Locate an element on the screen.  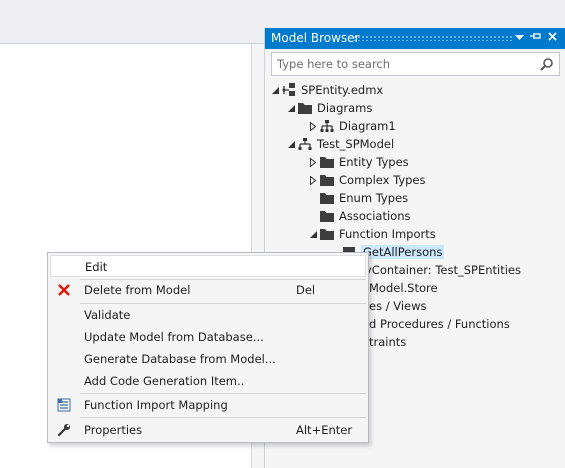
tree-node-diagram1: Diagram1 is located at coordinates (351, 126).